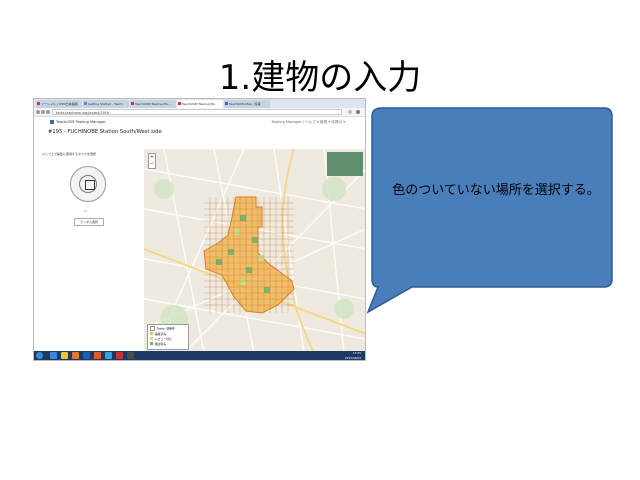  I want to click on powerpoint-icon, so click(97, 355).